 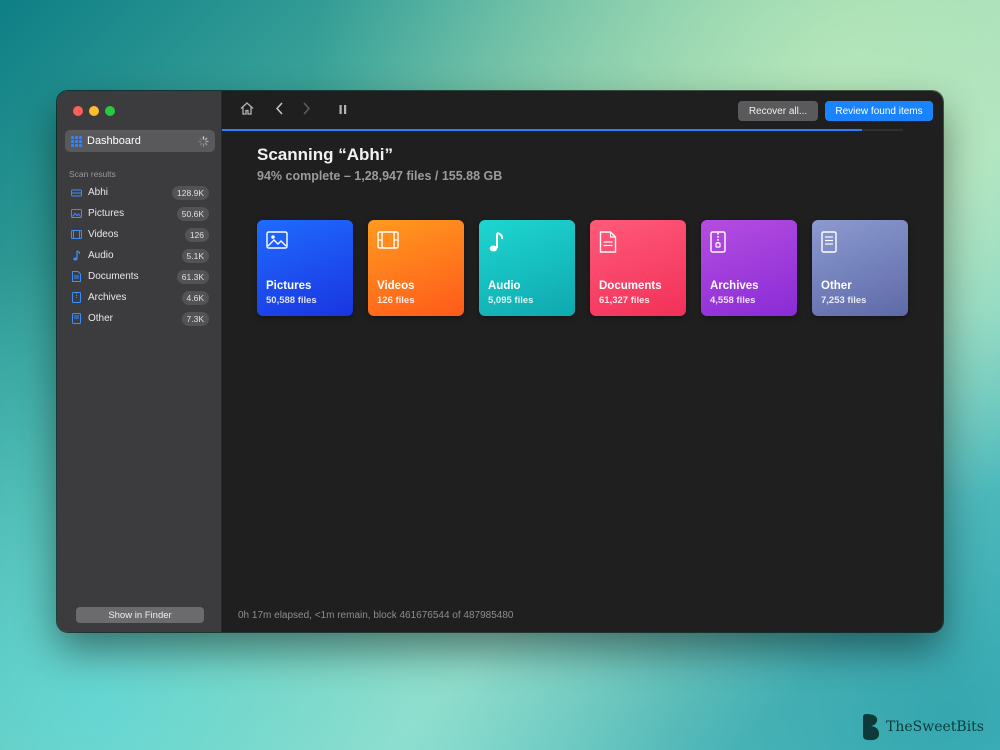 I want to click on count-badge: 50.6K, so click(x=192, y=213).